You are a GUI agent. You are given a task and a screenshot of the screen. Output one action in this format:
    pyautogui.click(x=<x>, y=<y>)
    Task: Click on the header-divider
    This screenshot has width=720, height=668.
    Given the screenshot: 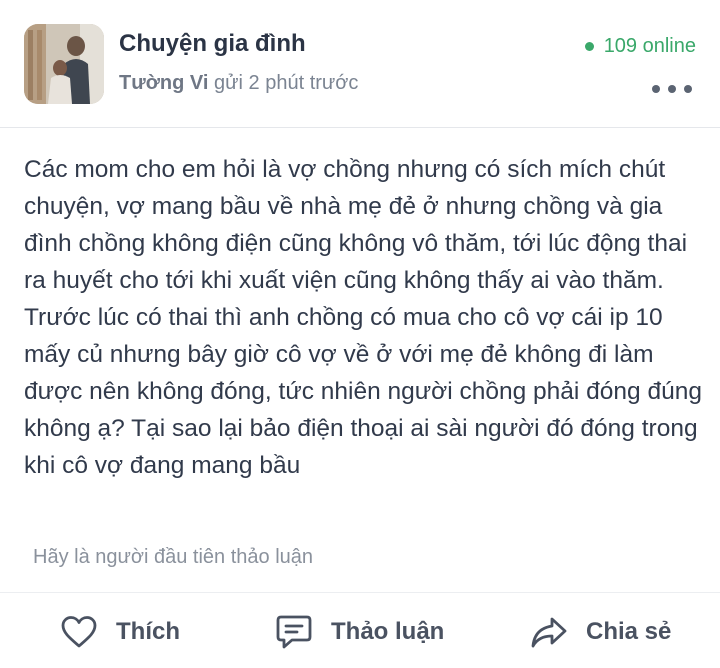 What is the action you would take?
    pyautogui.click(x=360, y=127)
    